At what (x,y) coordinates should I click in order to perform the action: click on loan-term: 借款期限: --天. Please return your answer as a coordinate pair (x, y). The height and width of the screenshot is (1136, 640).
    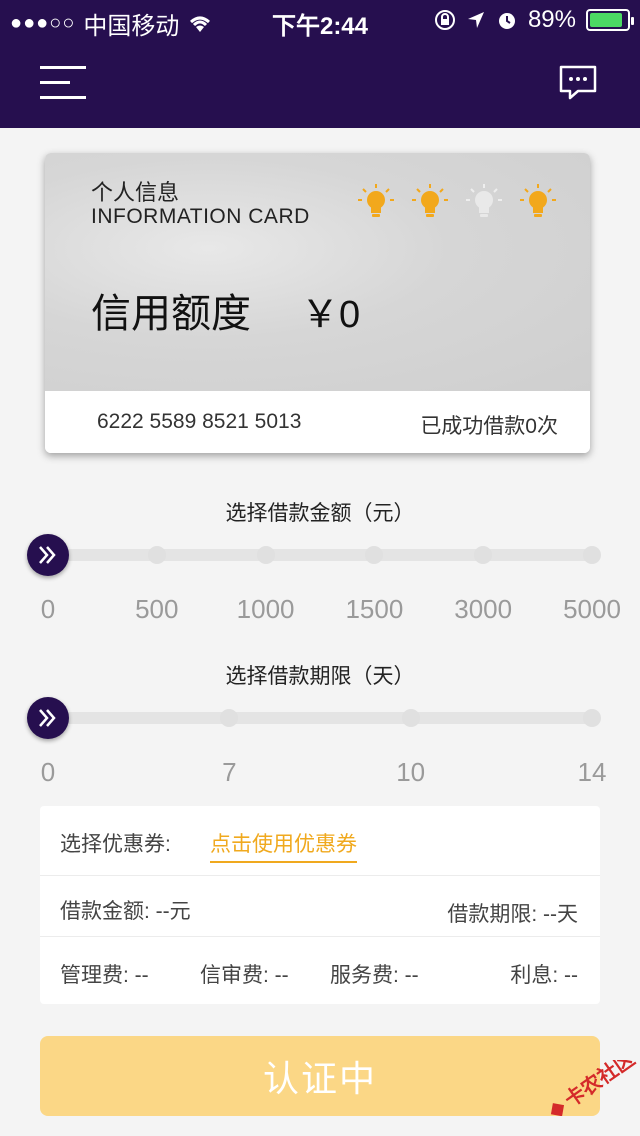
    Looking at the image, I should click on (512, 914).